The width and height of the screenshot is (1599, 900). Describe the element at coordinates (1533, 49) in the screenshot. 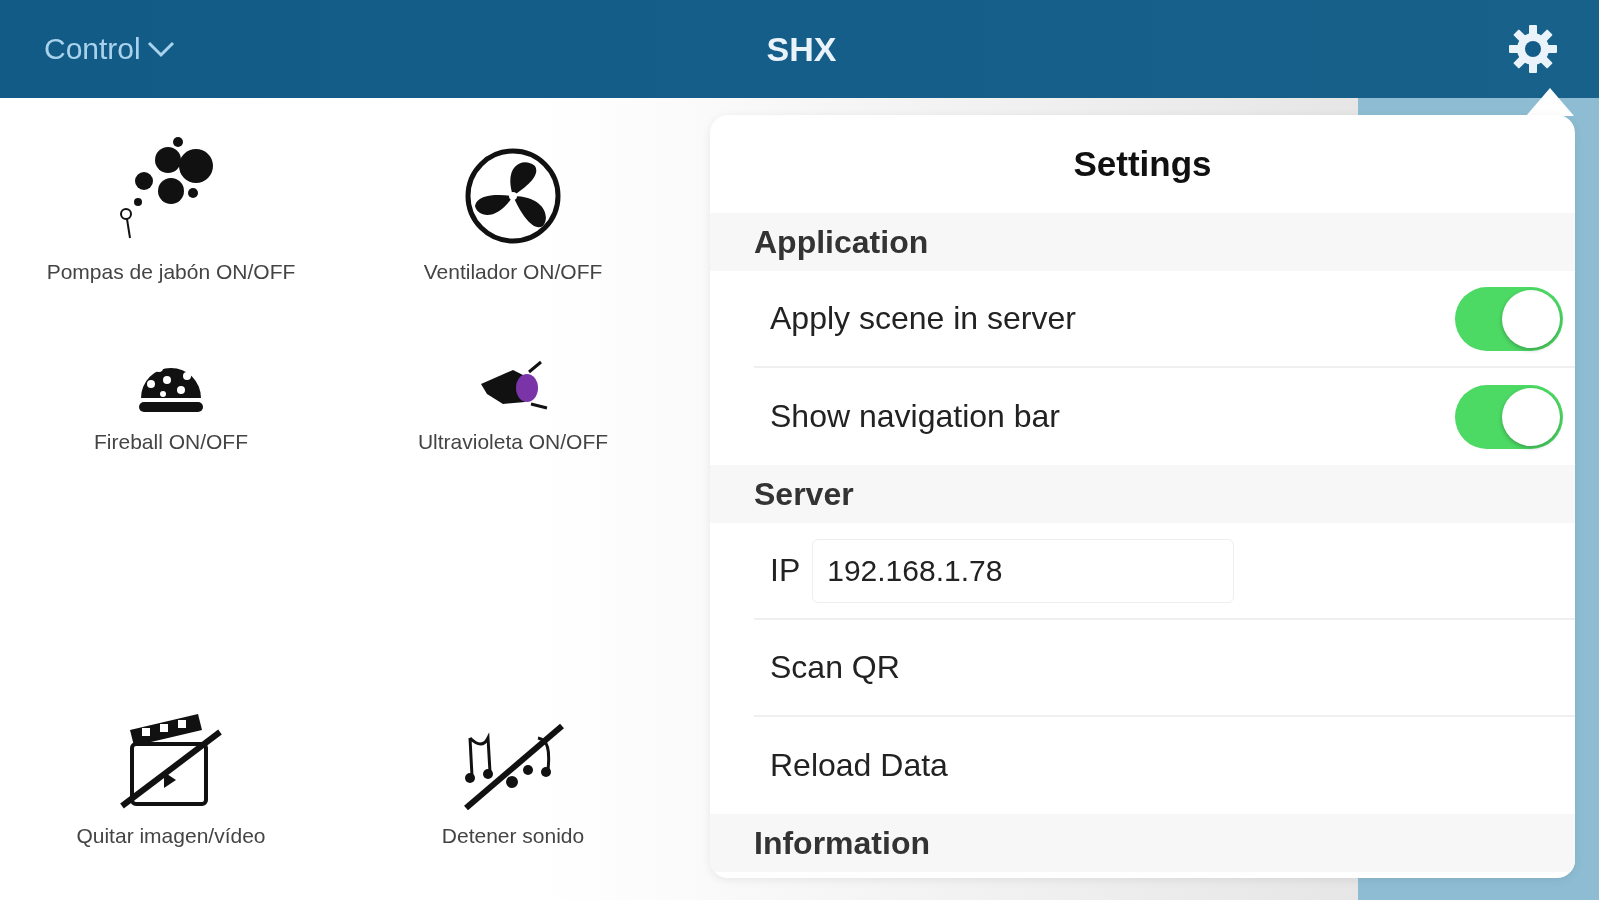

I see `settings-icon` at that location.